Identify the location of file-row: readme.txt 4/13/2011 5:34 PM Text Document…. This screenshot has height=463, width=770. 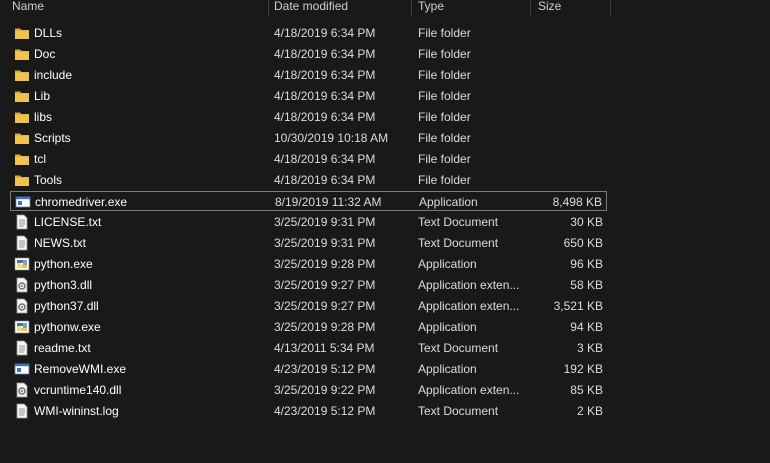
(308, 348).